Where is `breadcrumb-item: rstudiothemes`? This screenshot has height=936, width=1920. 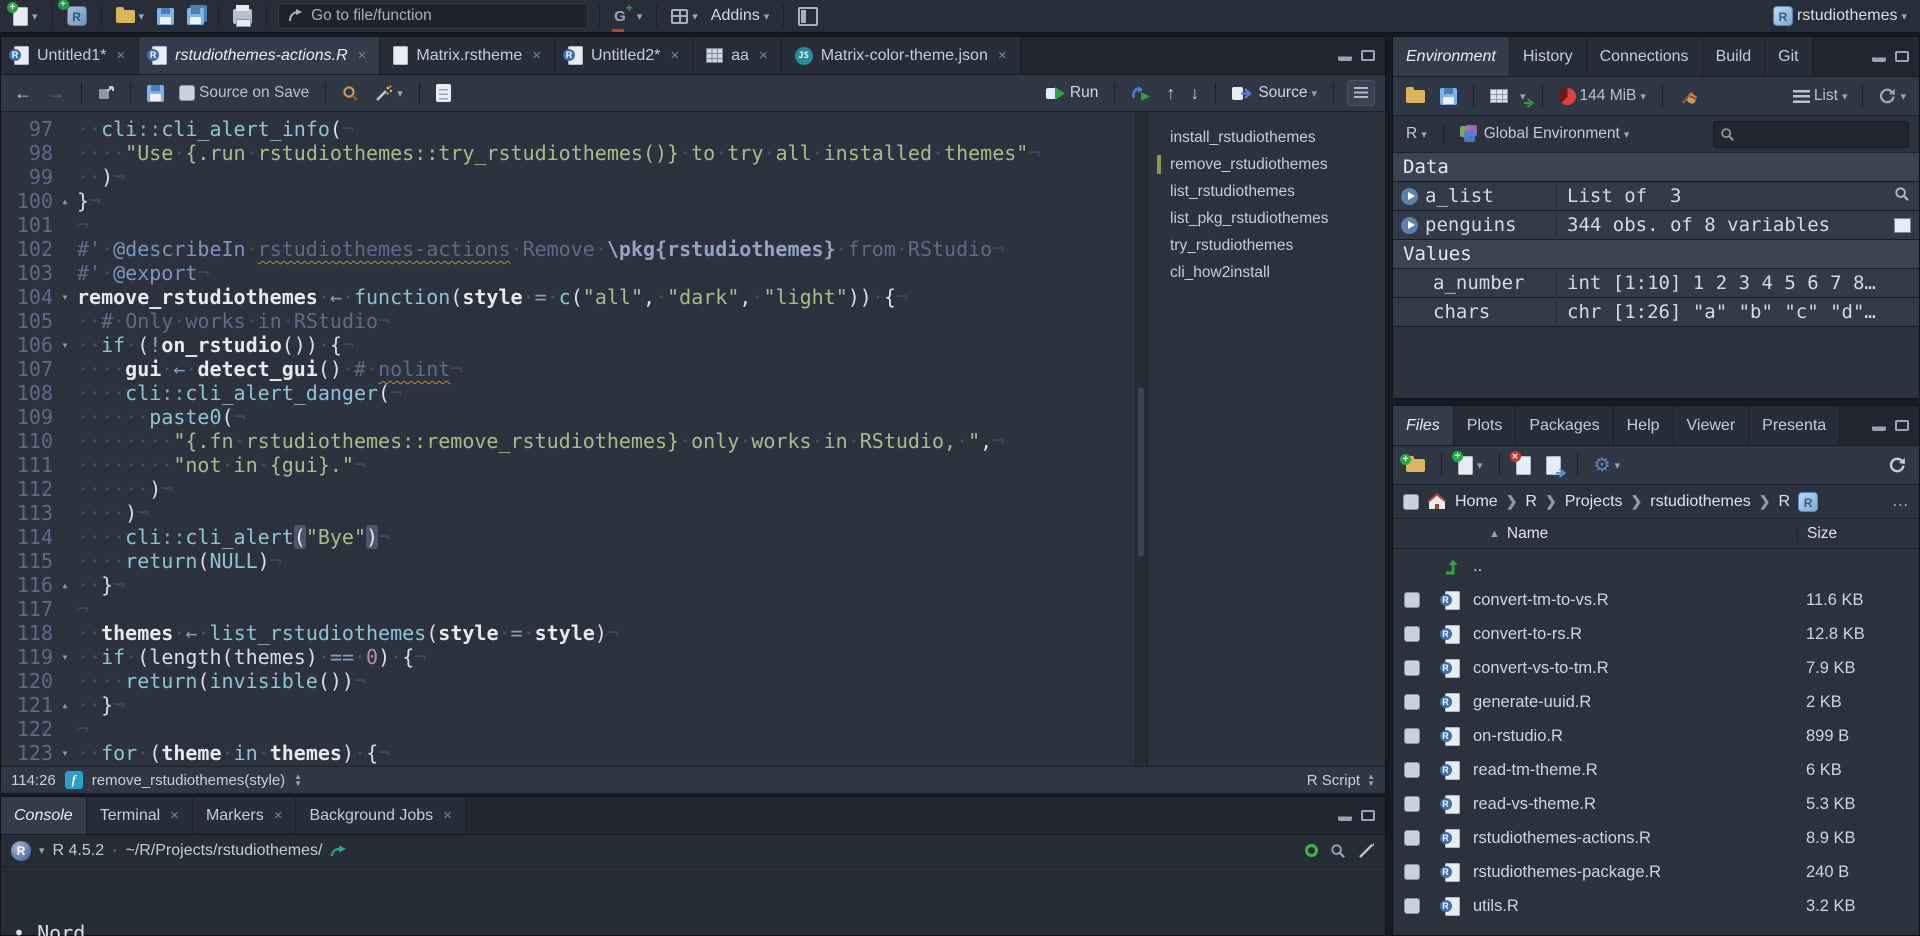 breadcrumb-item: rstudiothemes is located at coordinates (1700, 502).